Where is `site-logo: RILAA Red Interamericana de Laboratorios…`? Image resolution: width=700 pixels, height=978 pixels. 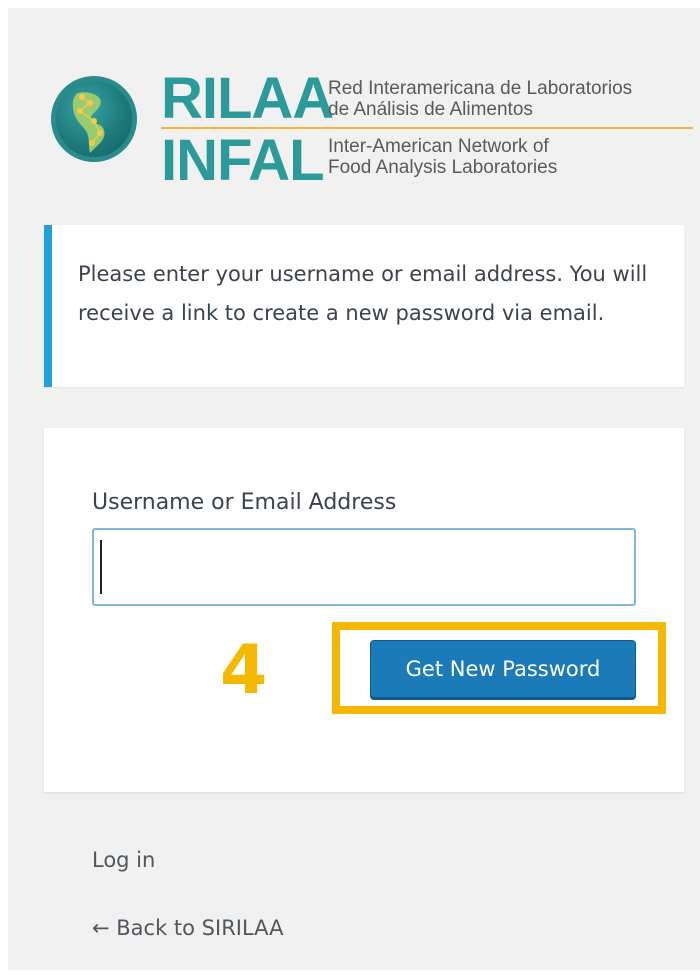 site-logo: RILAA Red Interamericana de Laboratorios… is located at coordinates (370, 129).